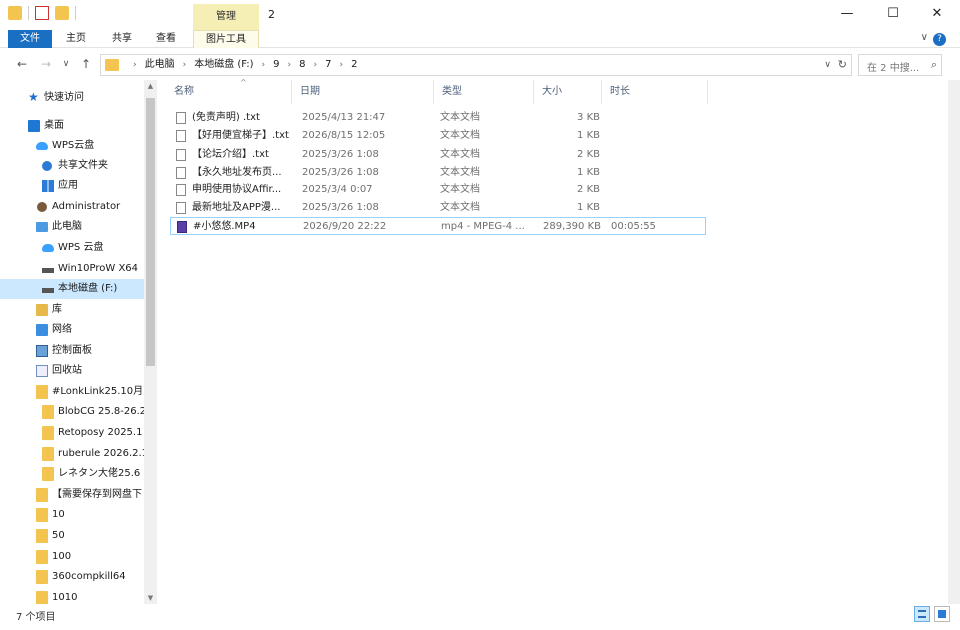  I want to click on forward-icon: →, so click(46, 64).